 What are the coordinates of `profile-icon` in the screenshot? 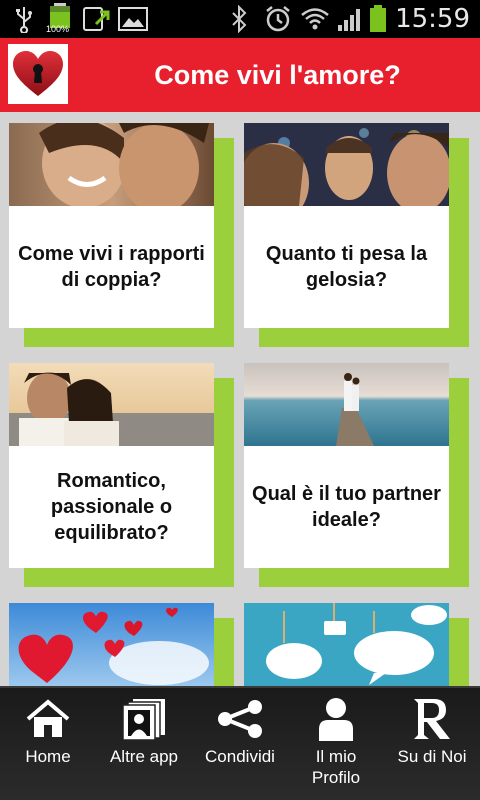 It's located at (336, 719).